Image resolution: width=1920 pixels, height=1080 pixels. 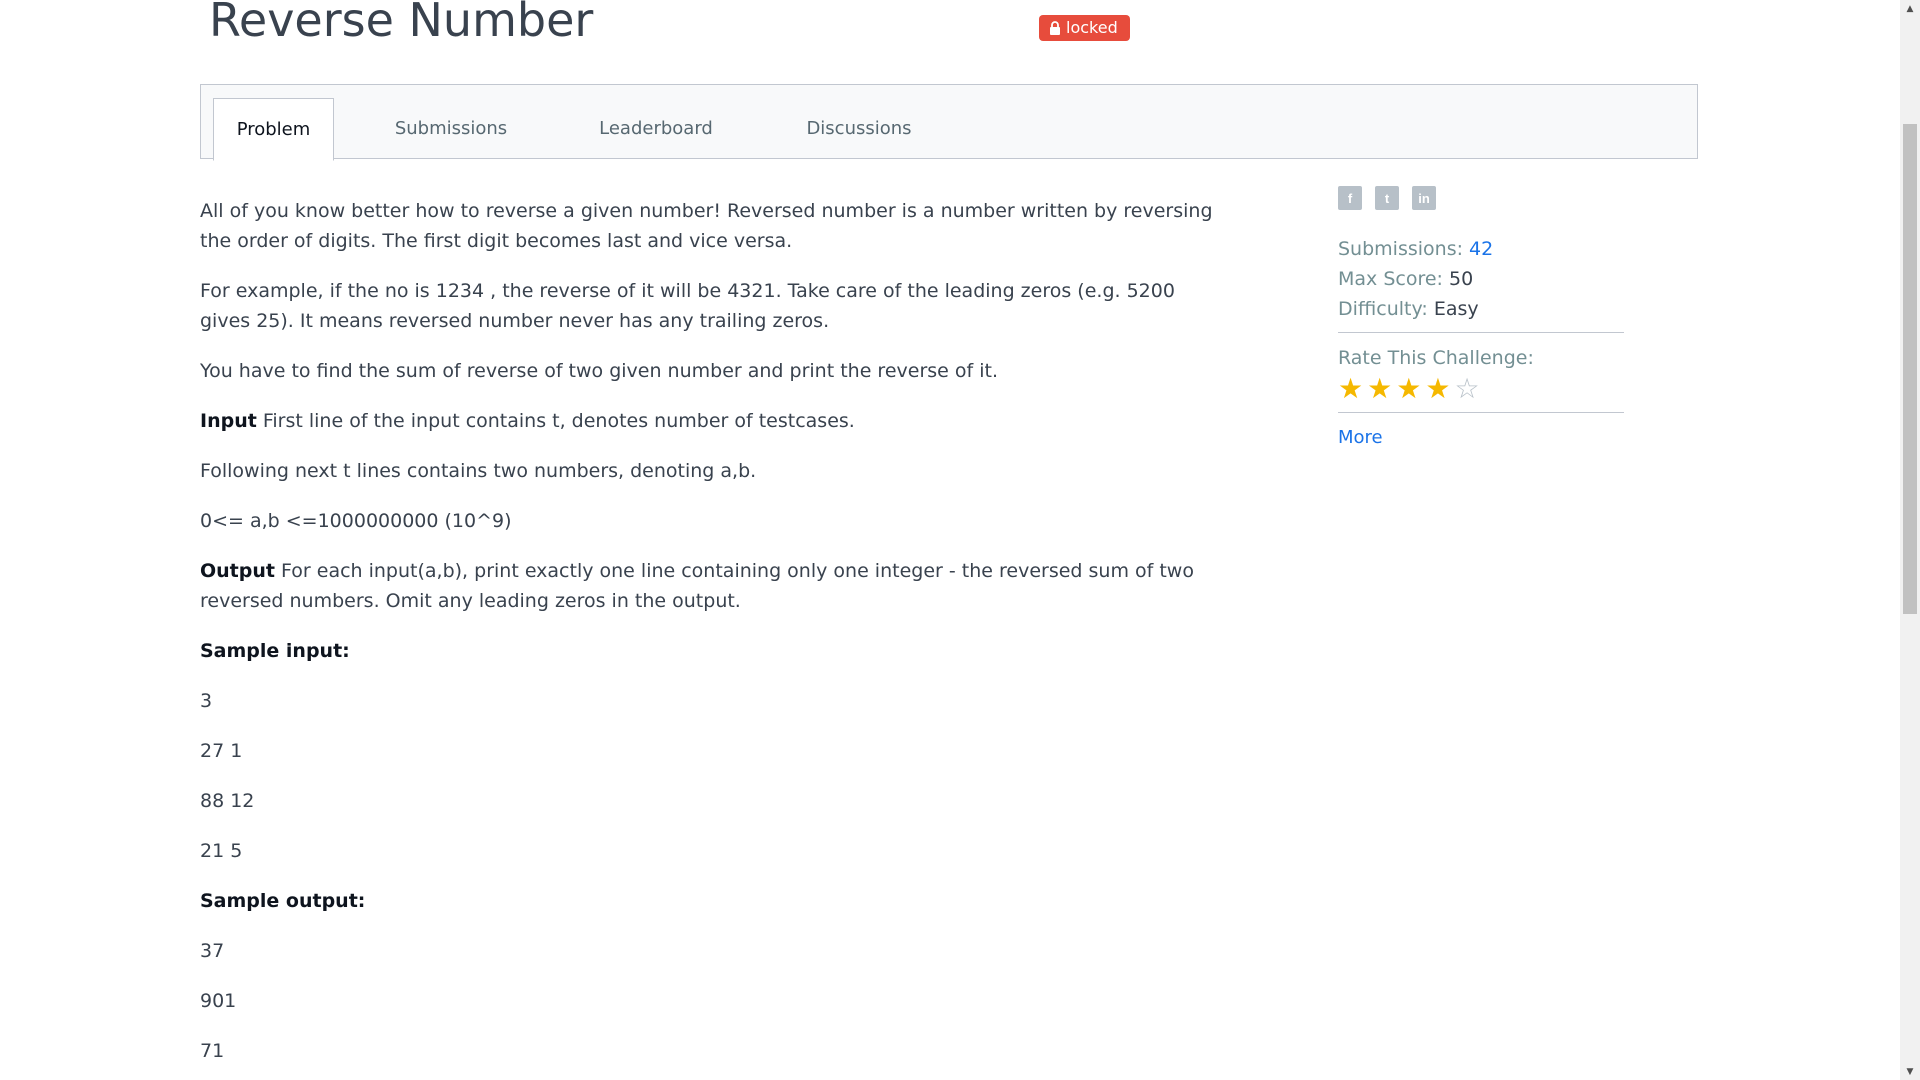 I want to click on tab-problem: Problem, so click(x=273, y=129).